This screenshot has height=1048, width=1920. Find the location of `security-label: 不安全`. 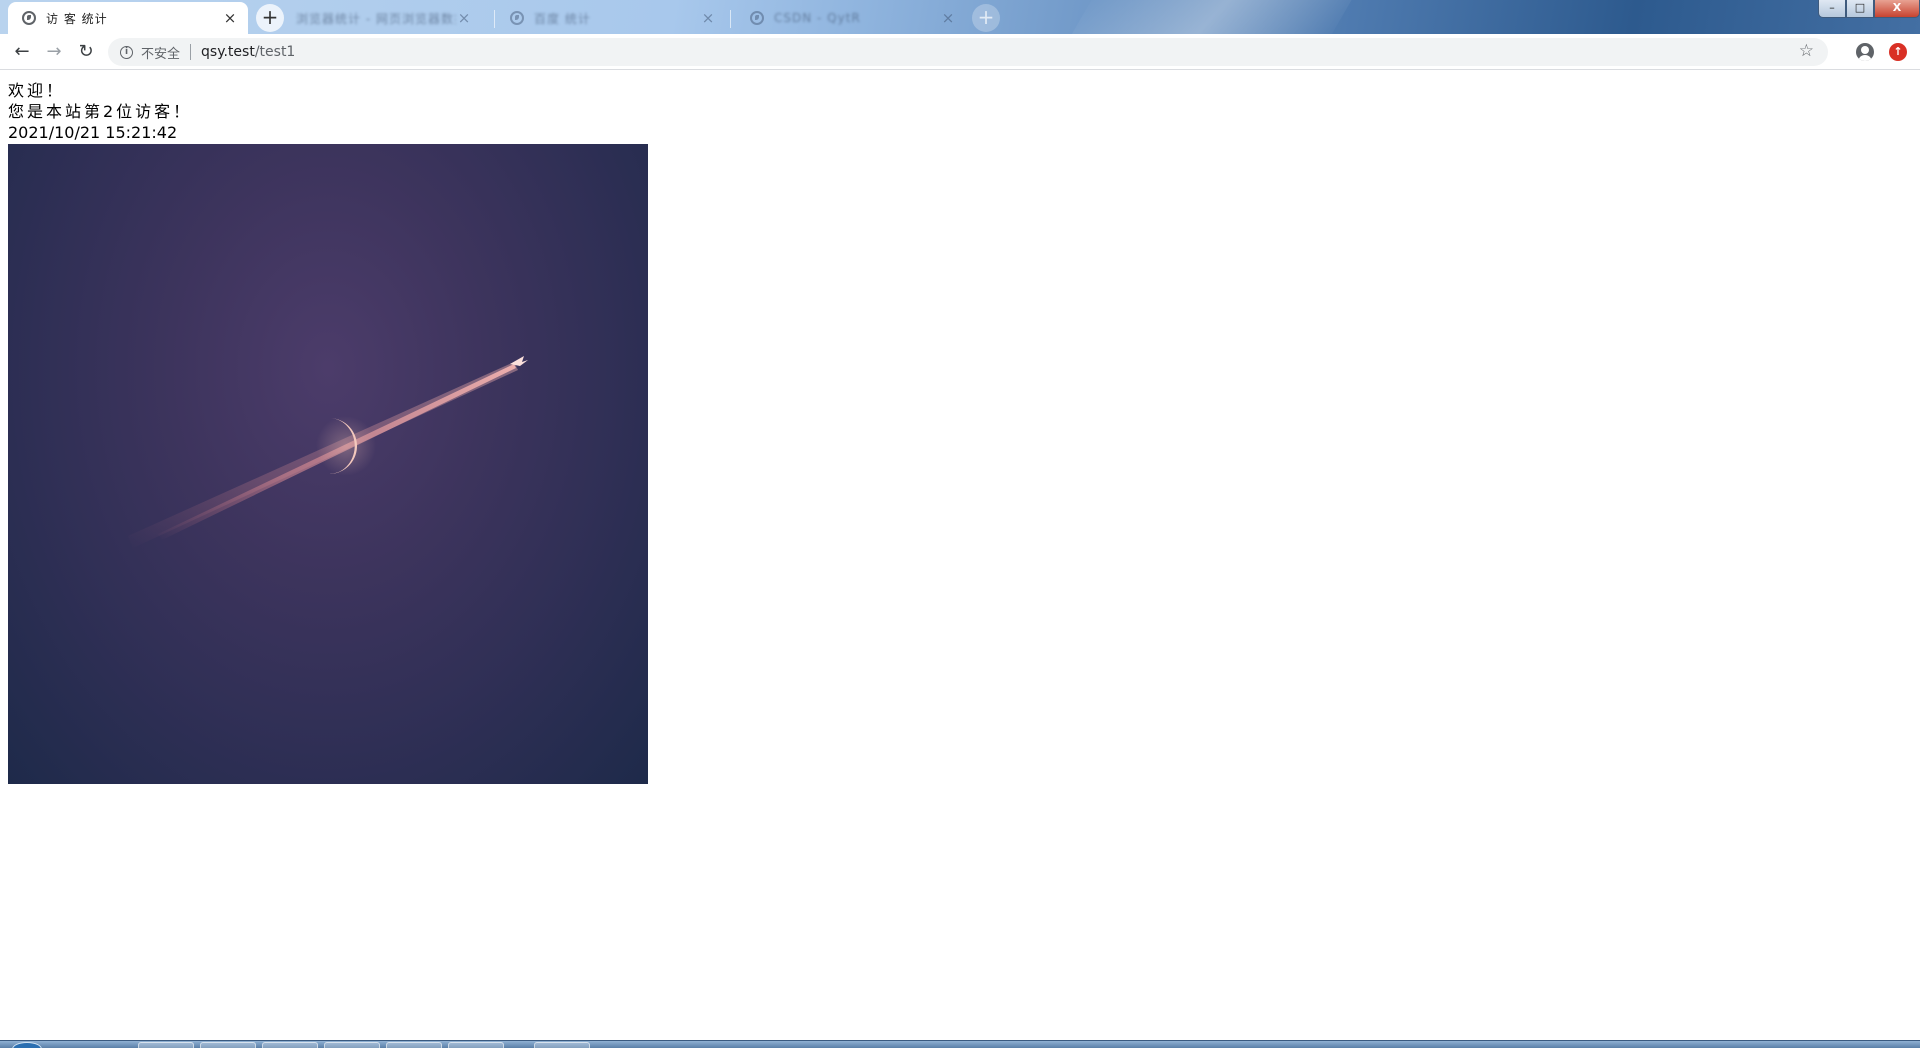

security-label: 不安全 is located at coordinates (160, 52).